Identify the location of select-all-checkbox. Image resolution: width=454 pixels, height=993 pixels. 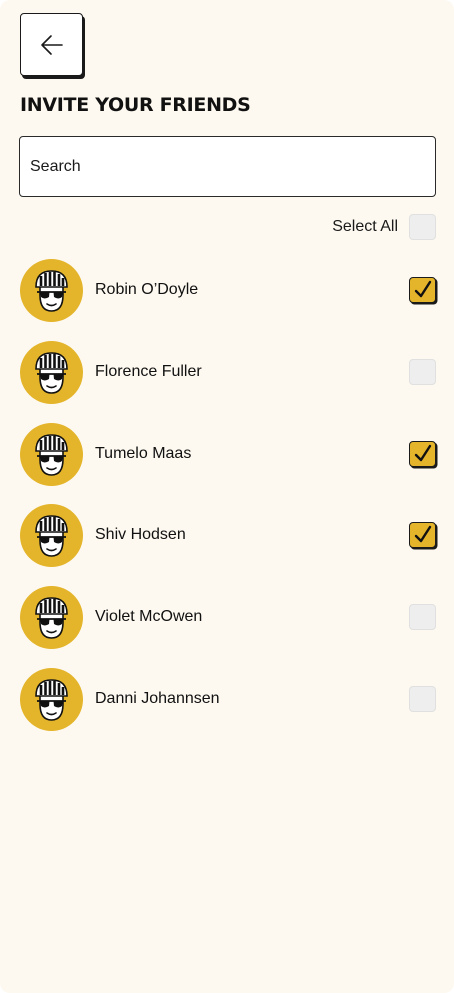
(422, 227).